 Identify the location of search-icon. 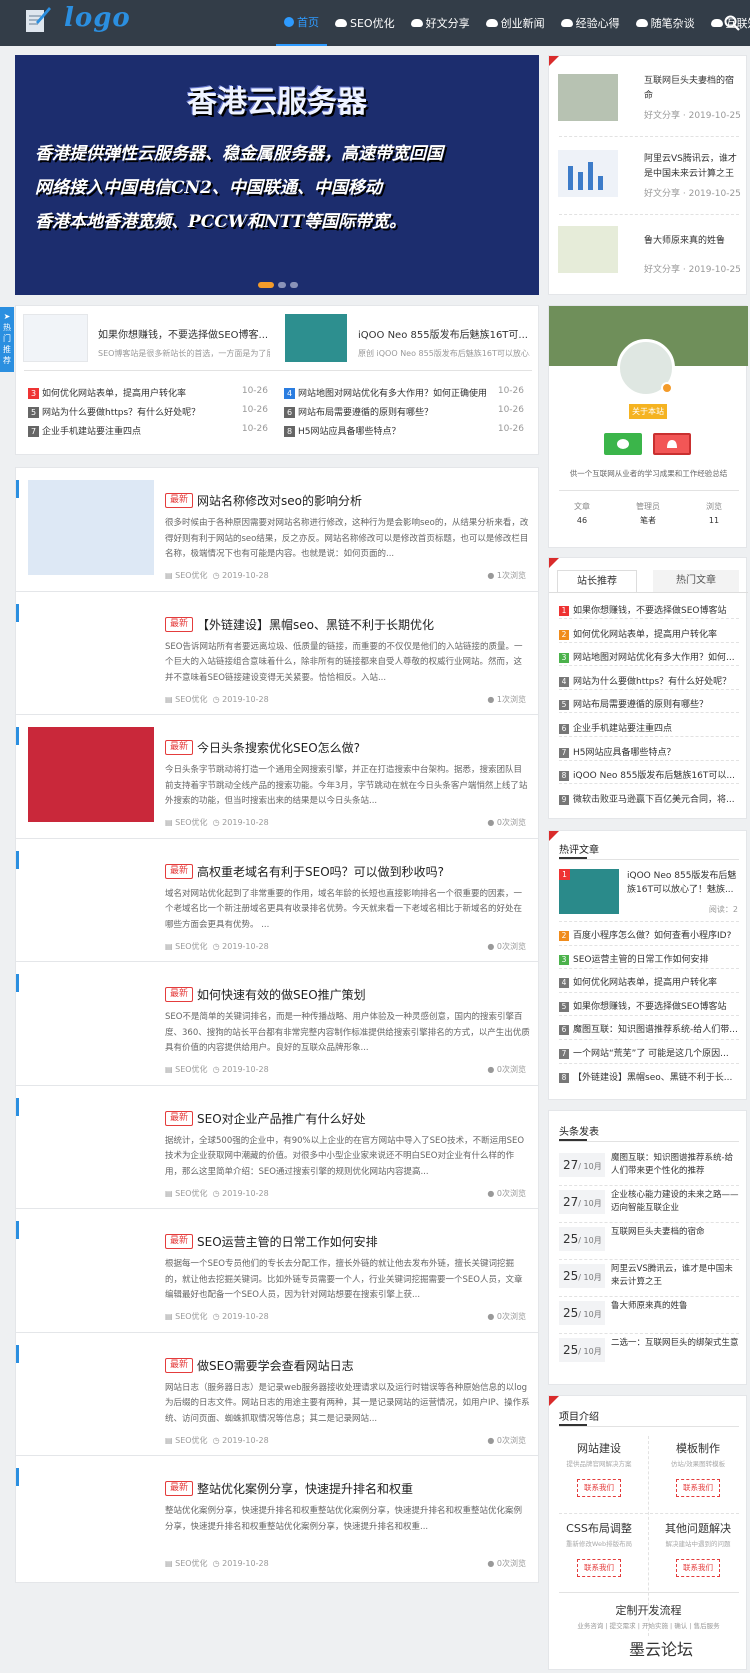
(732, 23).